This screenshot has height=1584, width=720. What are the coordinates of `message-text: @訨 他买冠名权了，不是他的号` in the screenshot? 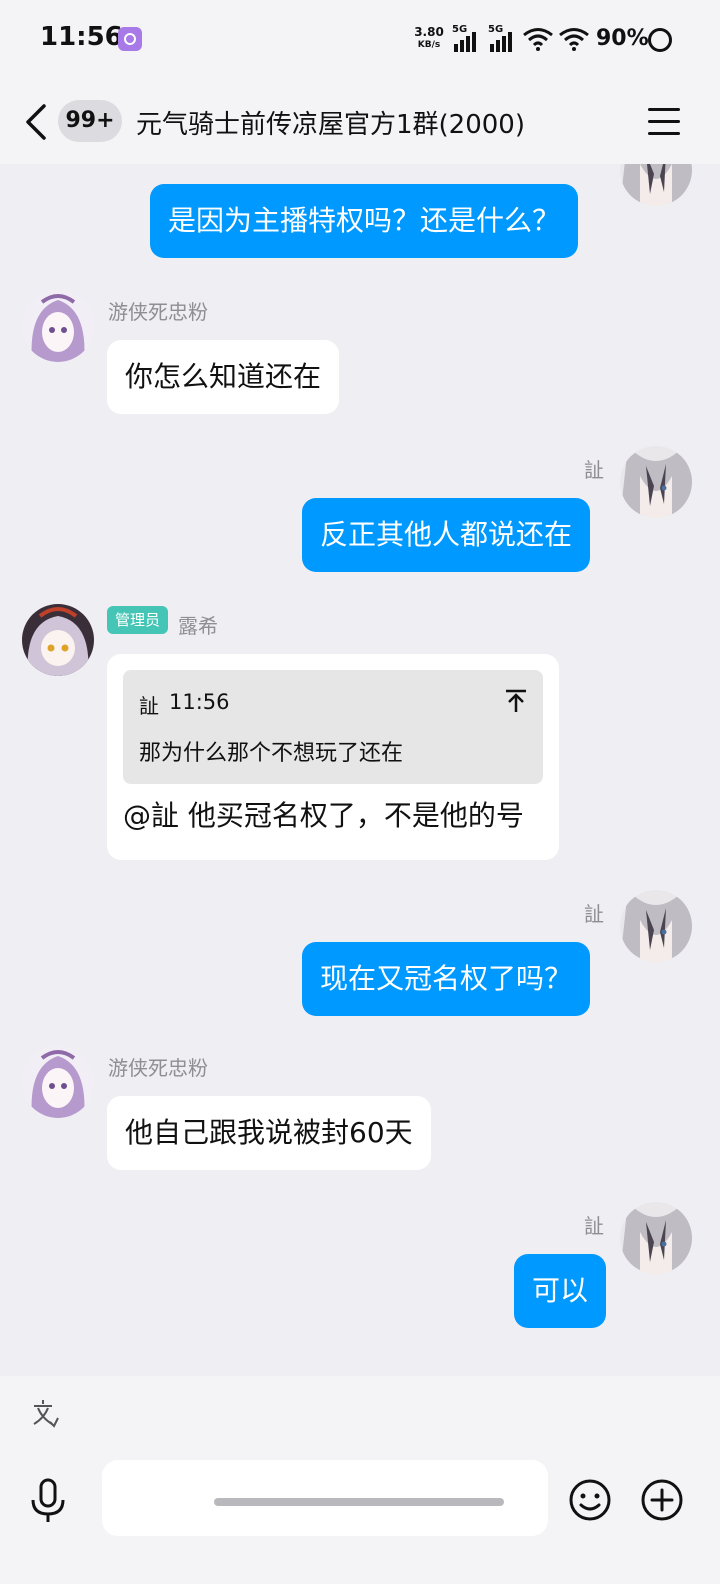 It's located at (323, 815).